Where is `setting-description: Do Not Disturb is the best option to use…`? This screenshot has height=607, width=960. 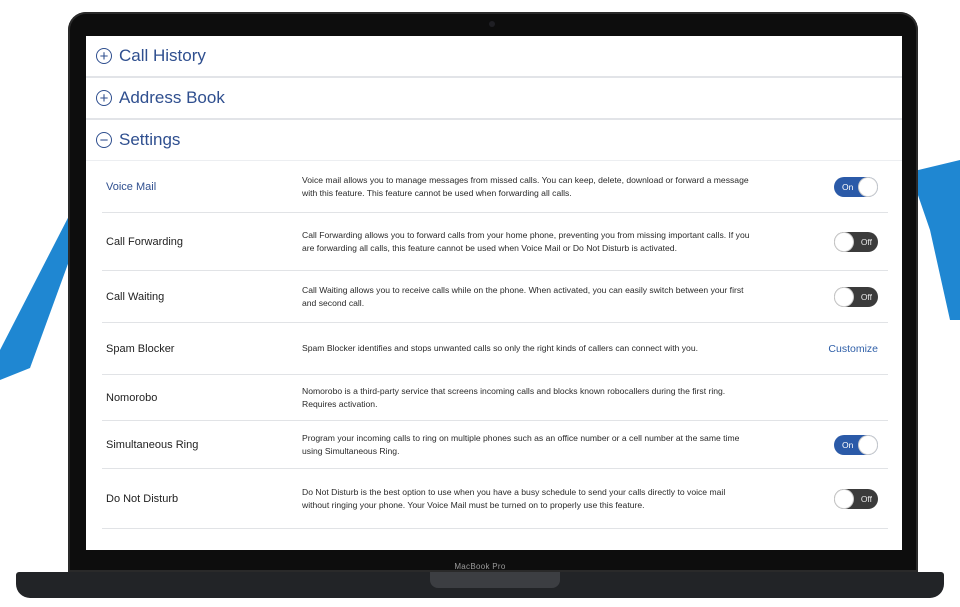
setting-description: Do Not Disturb is the best option to use… is located at coordinates (514, 498).